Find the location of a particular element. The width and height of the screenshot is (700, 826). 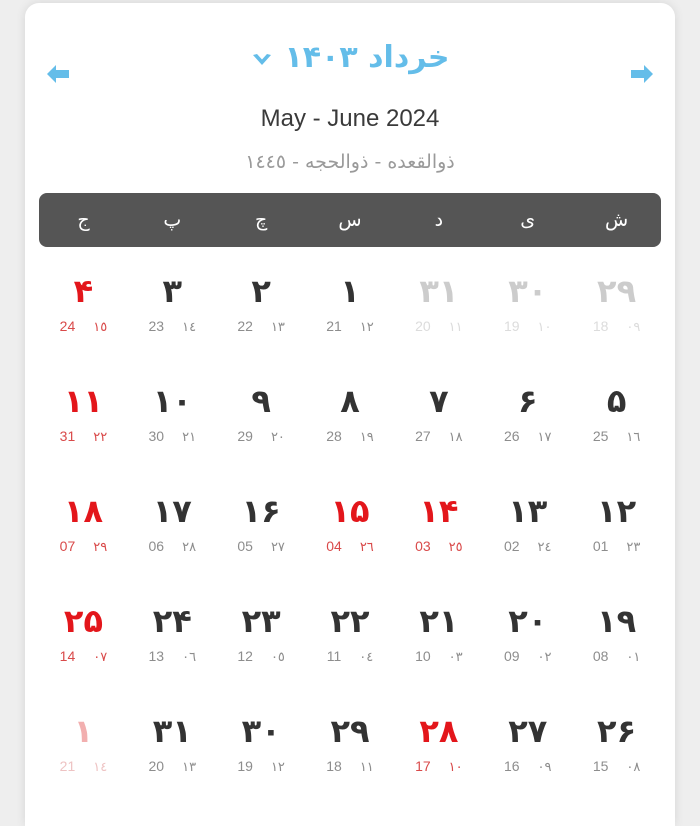

day-cell: ۴ 24 ١٥ is located at coordinates (83, 304).